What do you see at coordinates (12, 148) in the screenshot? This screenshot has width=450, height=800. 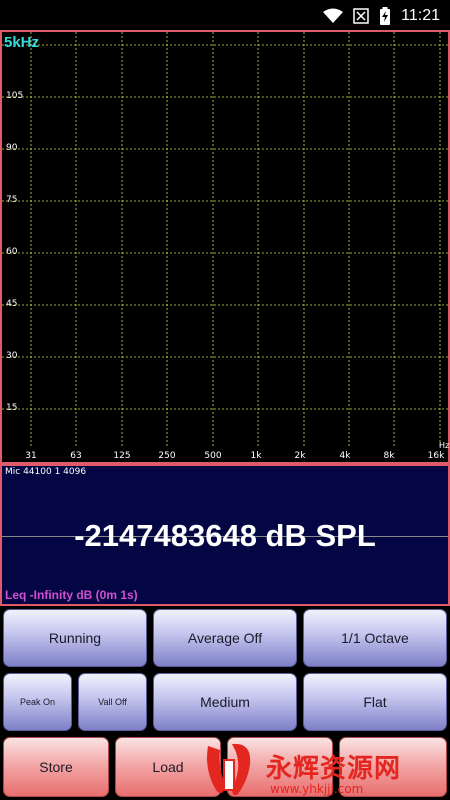 I see `y-tick-label: 90` at bounding box center [12, 148].